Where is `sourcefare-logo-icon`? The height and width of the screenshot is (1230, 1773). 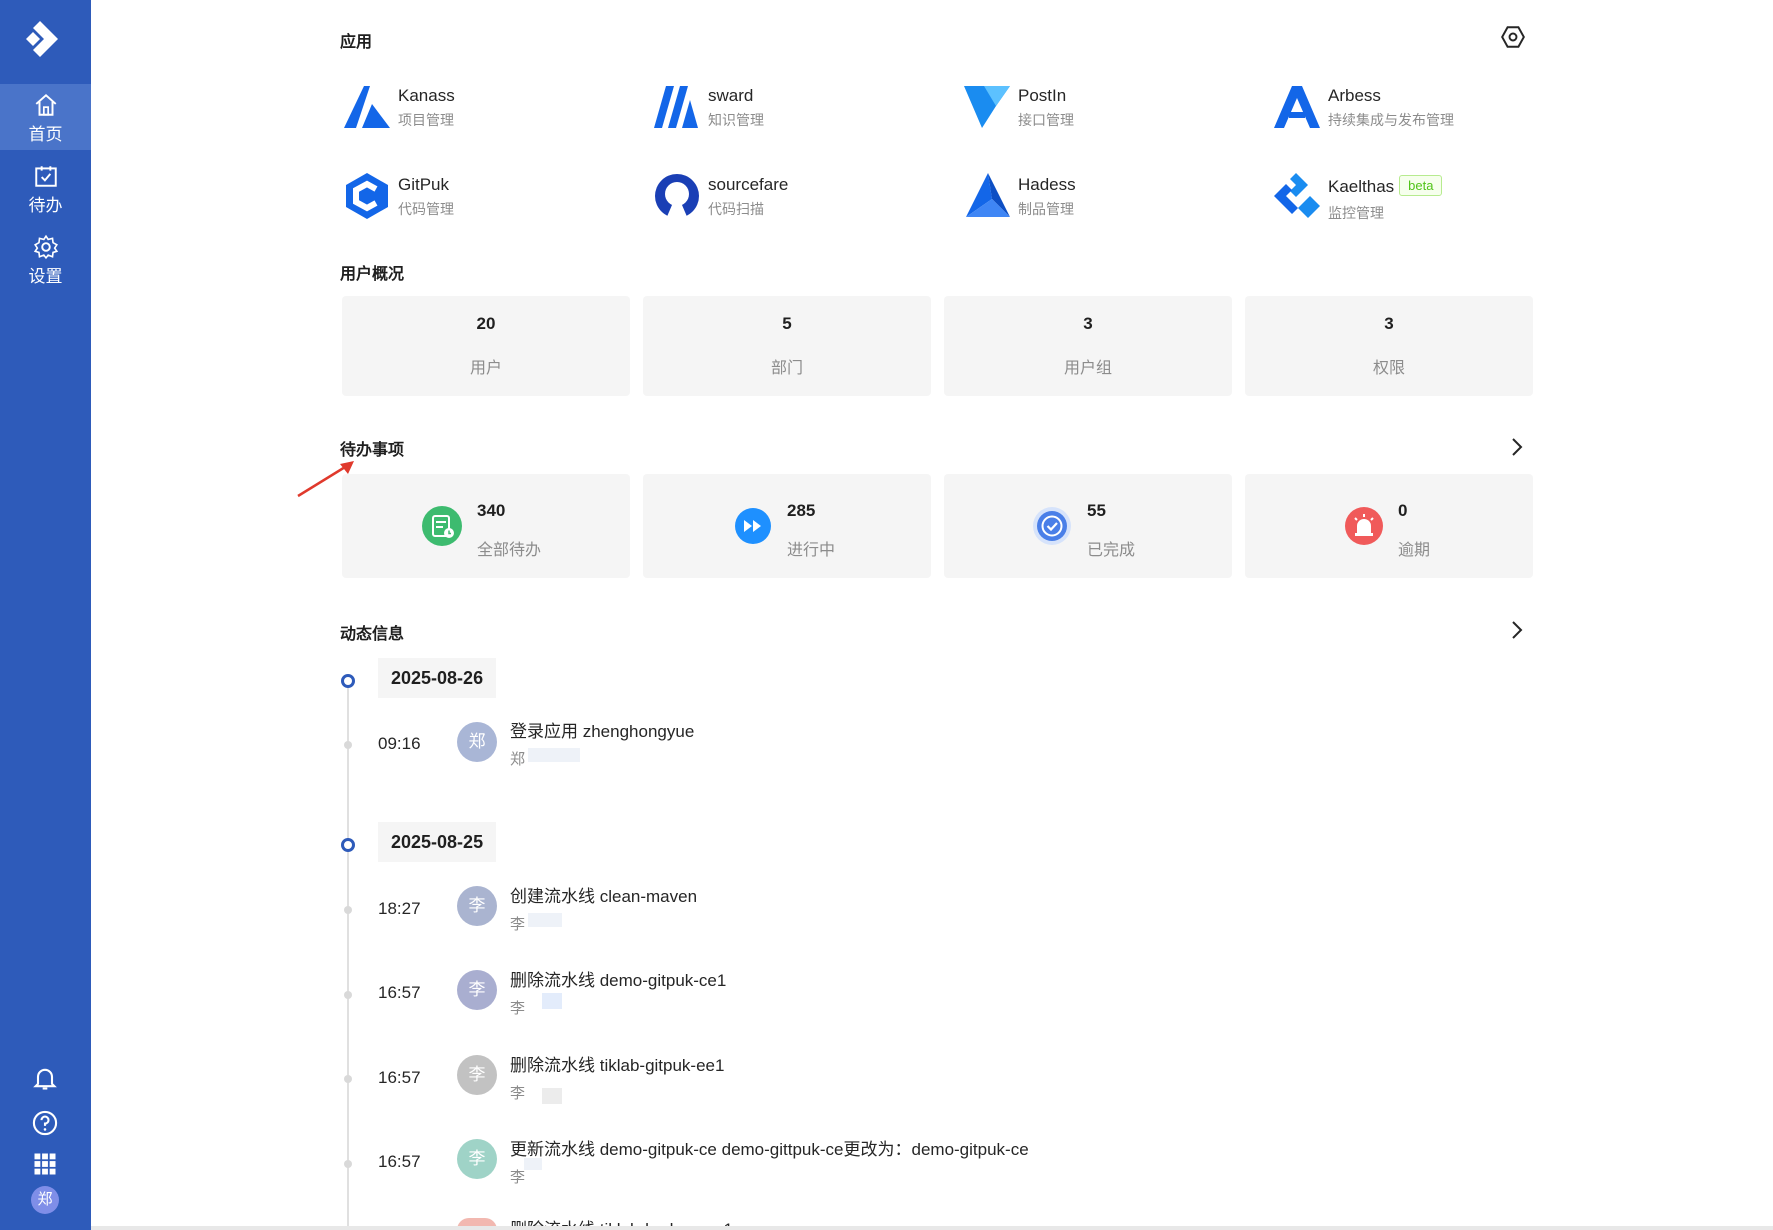
sourcefare-logo-icon is located at coordinates (677, 196).